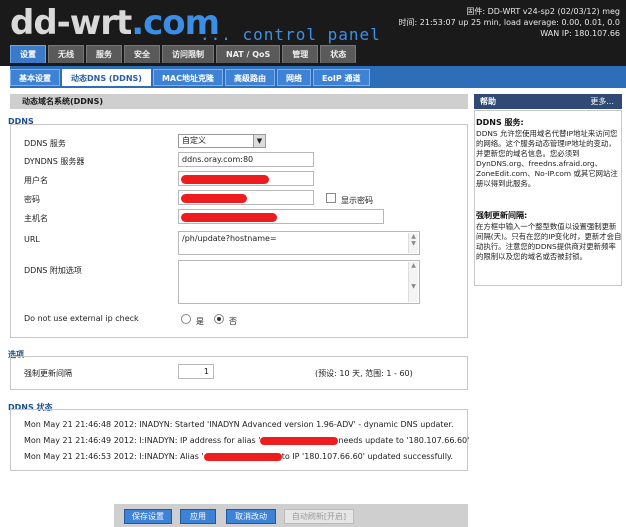 This screenshot has height=527, width=626. I want to click on tab-administration: 管理, so click(300, 54).